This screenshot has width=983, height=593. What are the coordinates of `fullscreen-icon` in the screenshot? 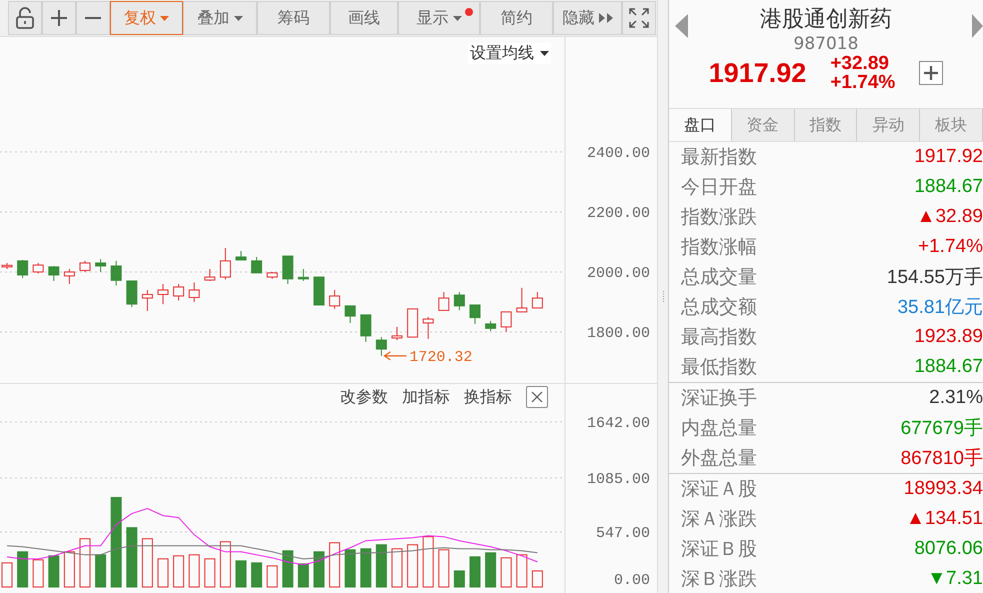 It's located at (639, 18).